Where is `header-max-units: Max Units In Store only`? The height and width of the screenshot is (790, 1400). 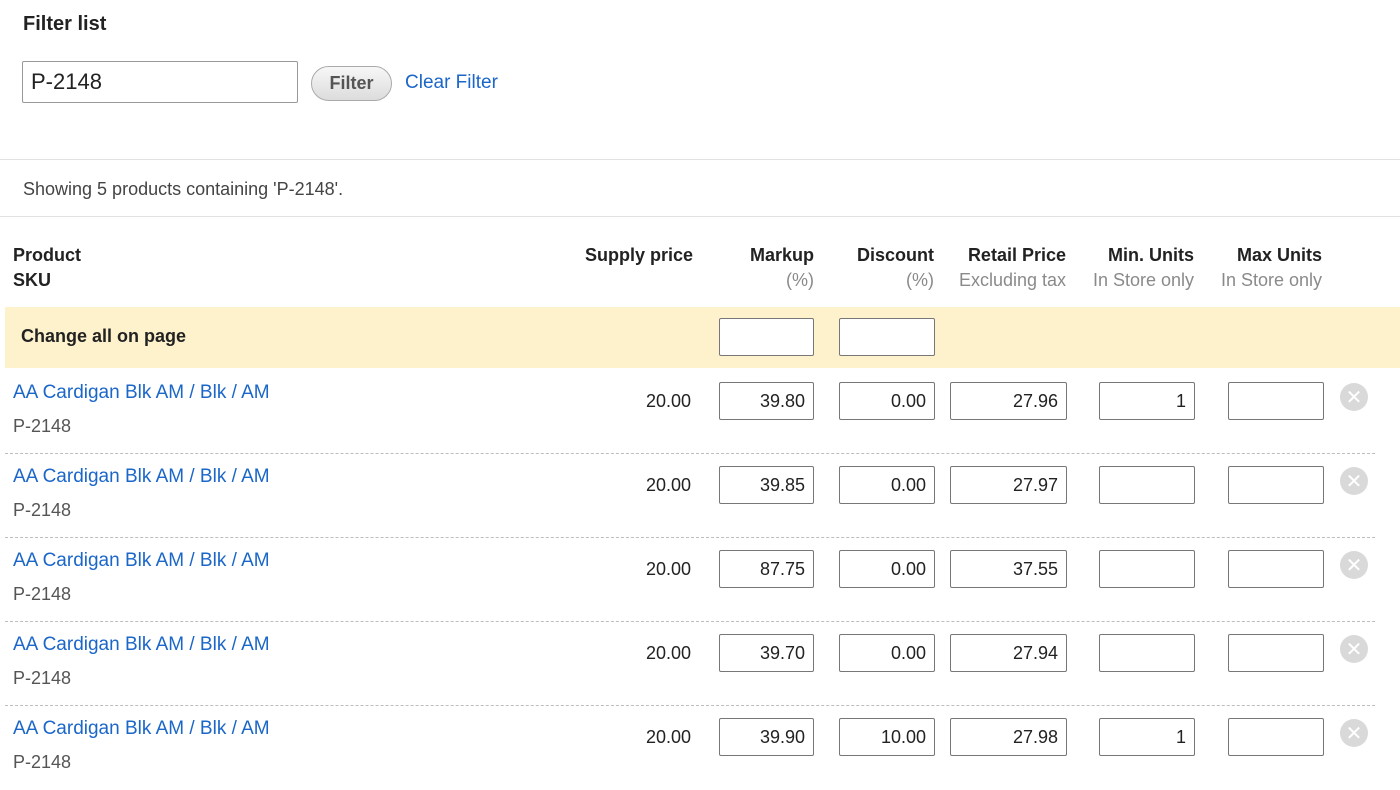 header-max-units: Max Units In Store only is located at coordinates (1261, 268).